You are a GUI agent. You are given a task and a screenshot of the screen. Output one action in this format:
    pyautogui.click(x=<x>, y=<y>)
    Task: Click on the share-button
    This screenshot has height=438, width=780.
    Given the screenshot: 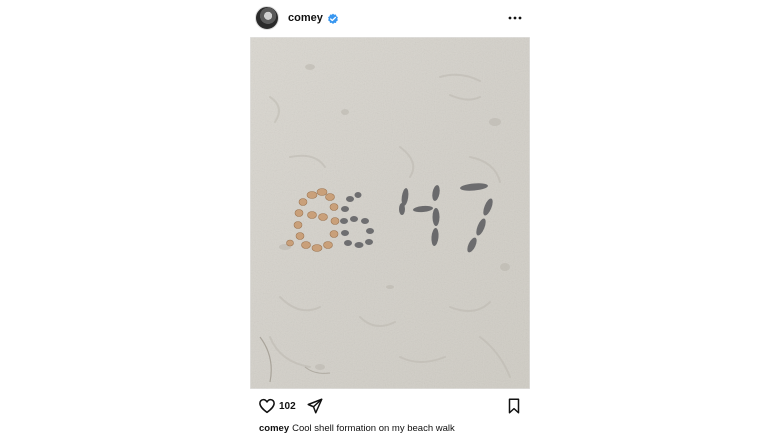 What is the action you would take?
    pyautogui.click(x=315, y=406)
    